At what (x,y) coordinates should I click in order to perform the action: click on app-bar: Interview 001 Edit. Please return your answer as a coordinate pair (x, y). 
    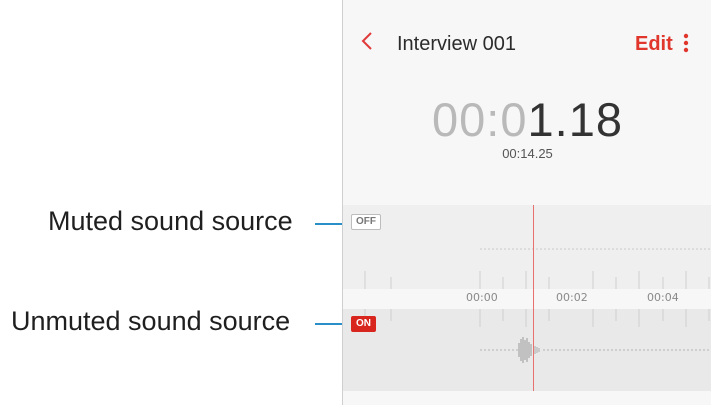
    Looking at the image, I should click on (527, 45).